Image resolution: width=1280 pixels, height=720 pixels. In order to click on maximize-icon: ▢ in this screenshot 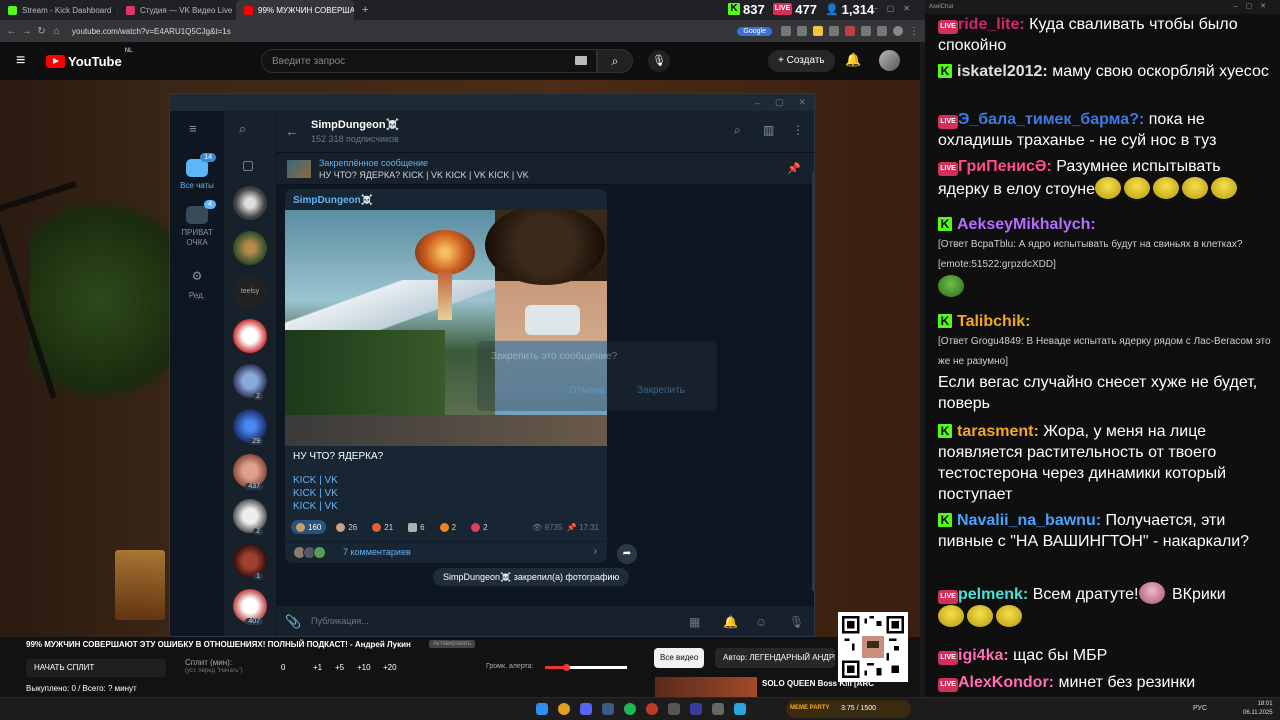, I will do `click(779, 102)`.